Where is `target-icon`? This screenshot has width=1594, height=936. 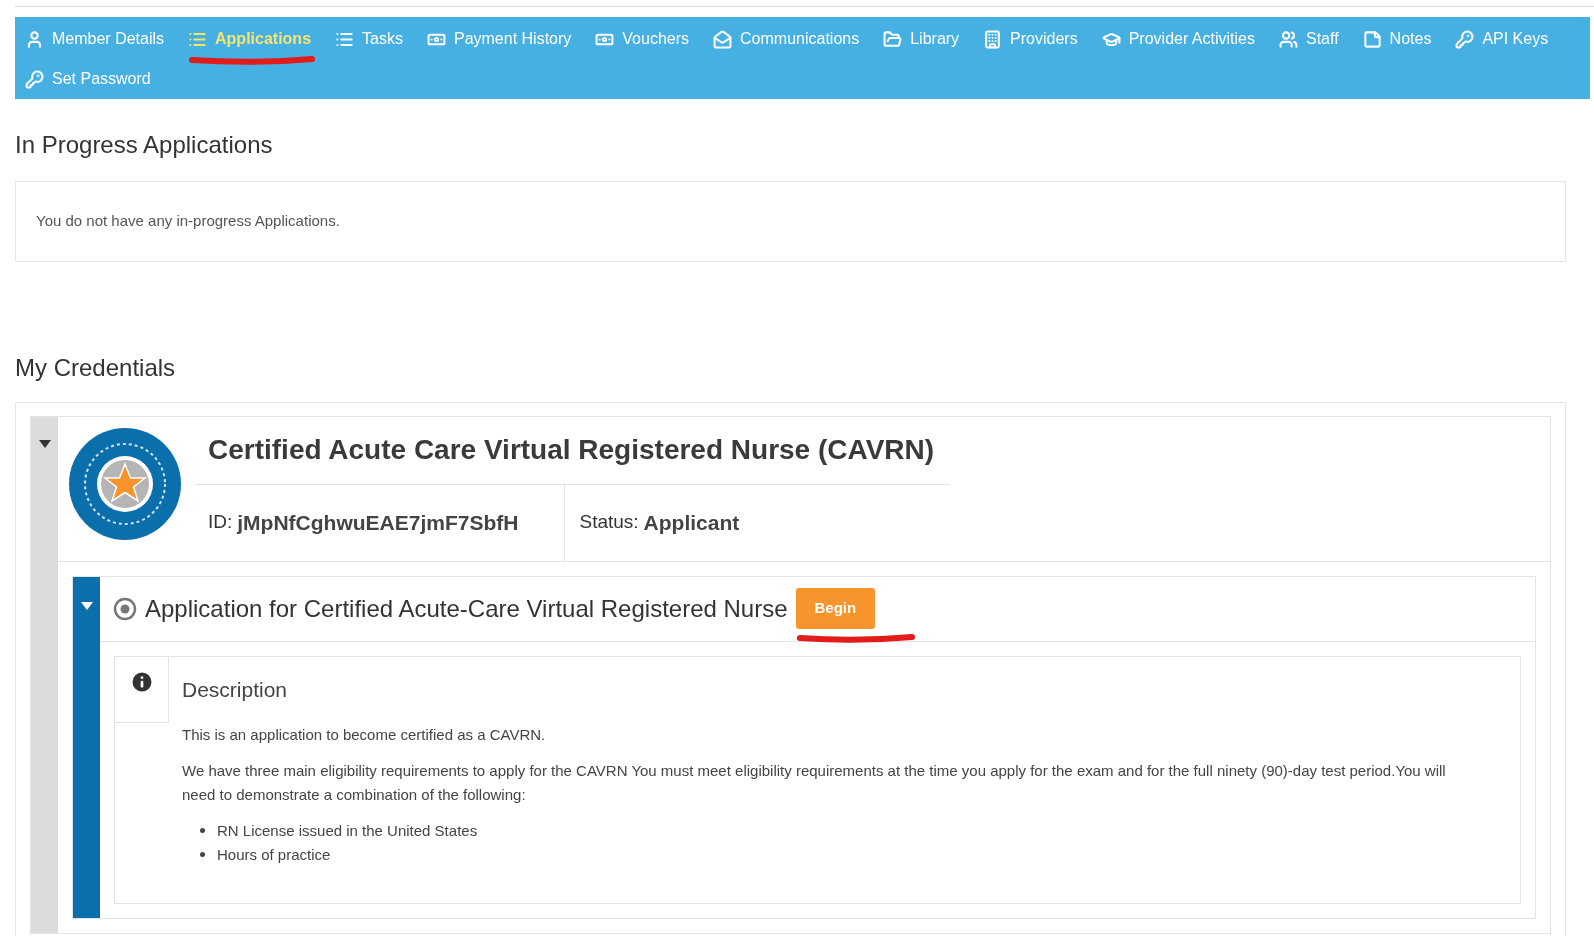
target-icon is located at coordinates (125, 608).